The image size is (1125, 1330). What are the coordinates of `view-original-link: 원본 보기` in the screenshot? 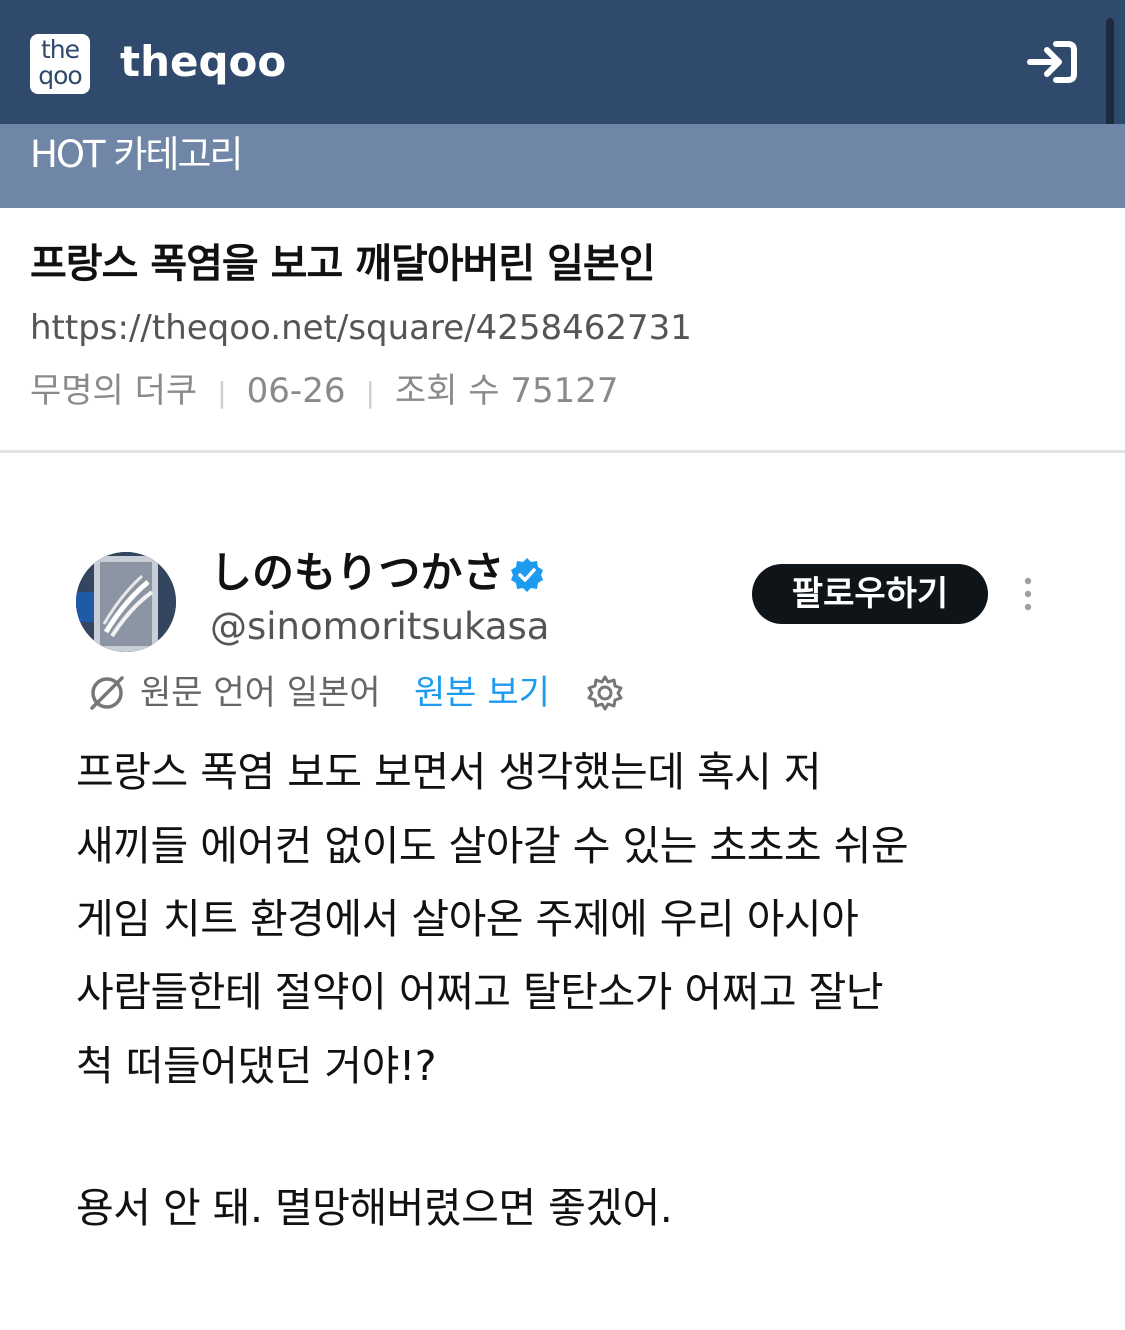 It's located at (482, 693).